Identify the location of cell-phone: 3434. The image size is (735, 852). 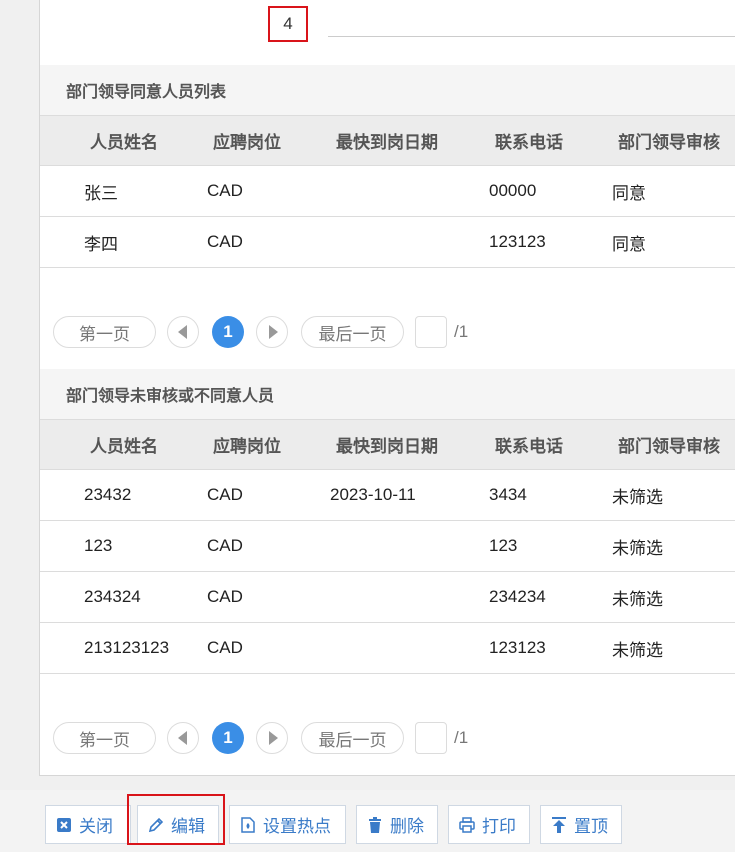
(508, 494).